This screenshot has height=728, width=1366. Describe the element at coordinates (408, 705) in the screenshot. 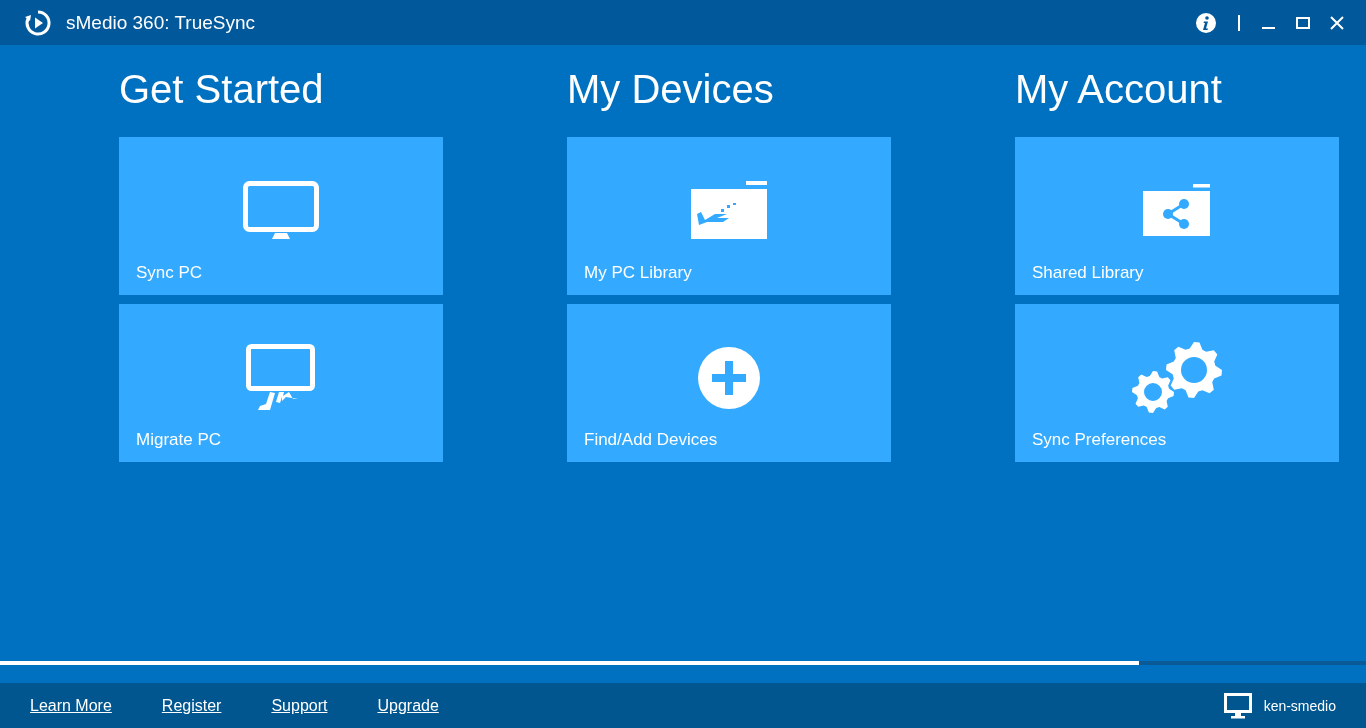

I see `footer-link: Upgrade` at that location.